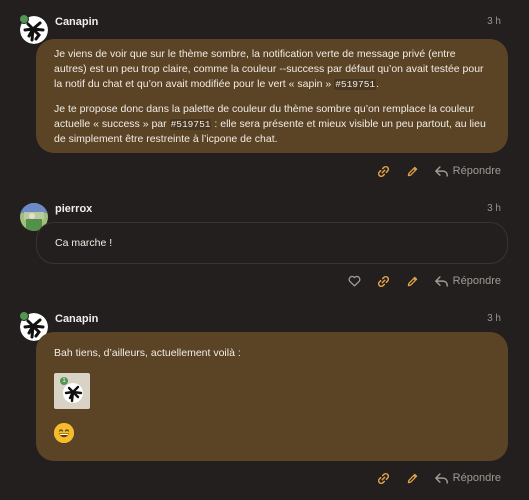 This screenshot has height=500, width=529. What do you see at coordinates (355, 281) in the screenshot?
I see `heart-icon` at bounding box center [355, 281].